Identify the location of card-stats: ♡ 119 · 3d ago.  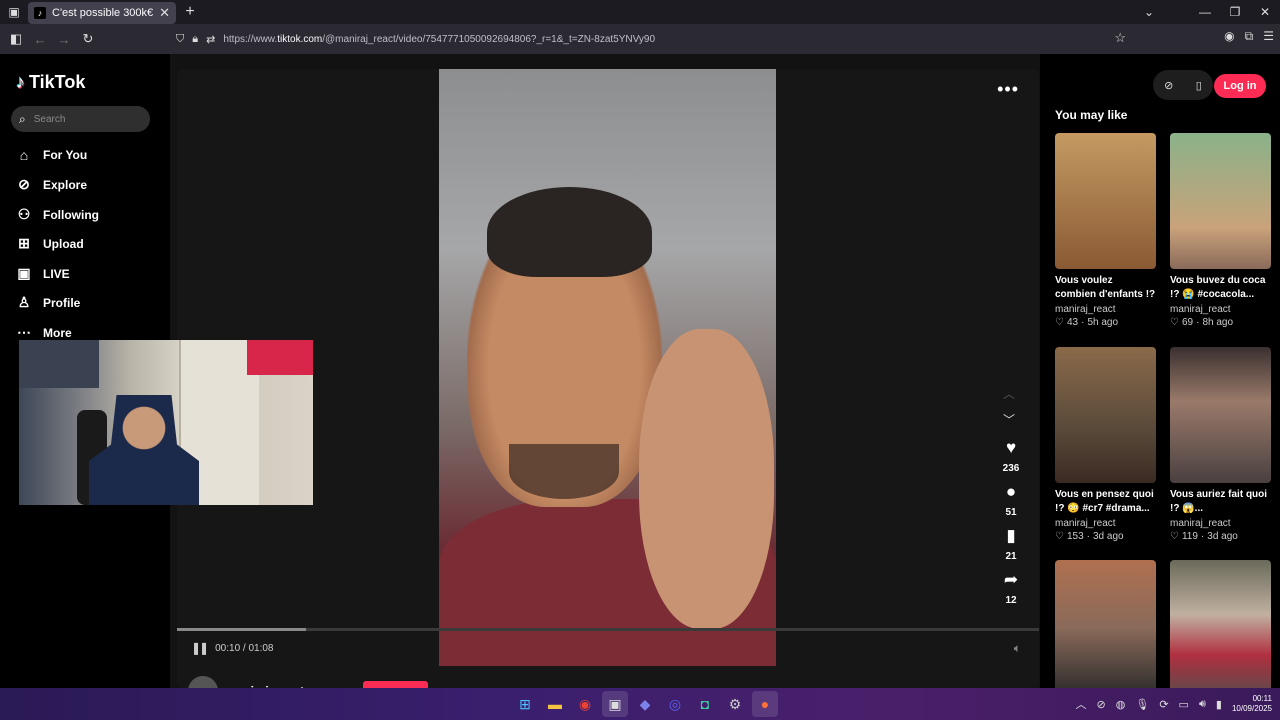
(1220, 536).